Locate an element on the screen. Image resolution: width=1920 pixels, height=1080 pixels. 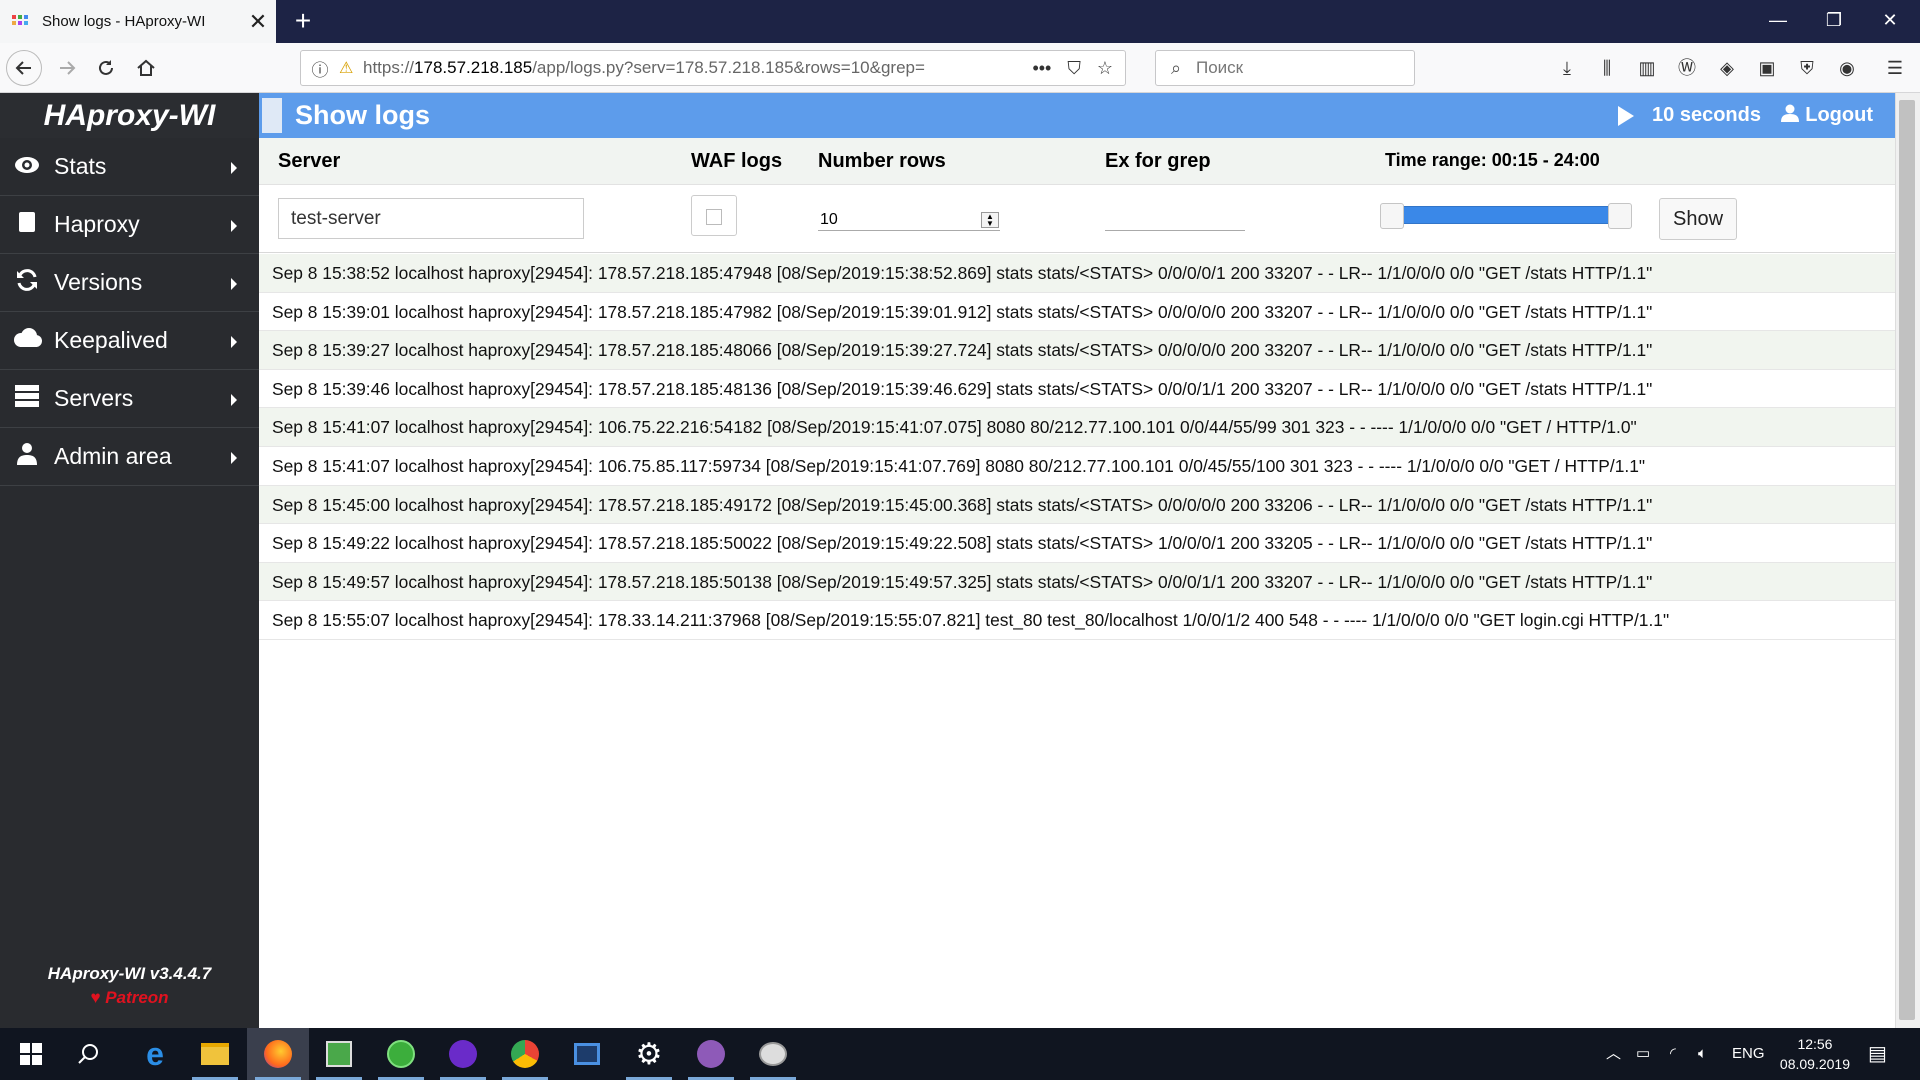
sidebar-toggle-icon: ▥ is located at coordinates (1647, 68).